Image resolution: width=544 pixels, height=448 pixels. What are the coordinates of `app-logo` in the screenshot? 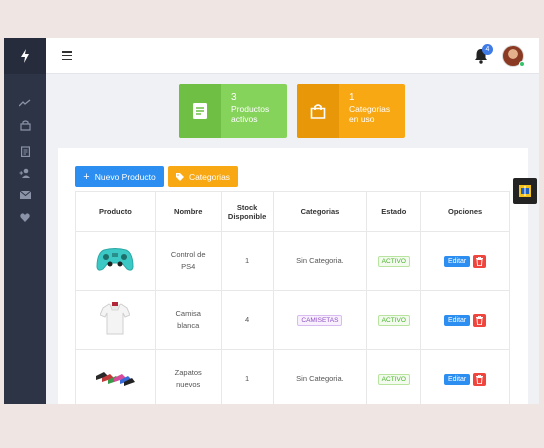 It's located at (25, 56).